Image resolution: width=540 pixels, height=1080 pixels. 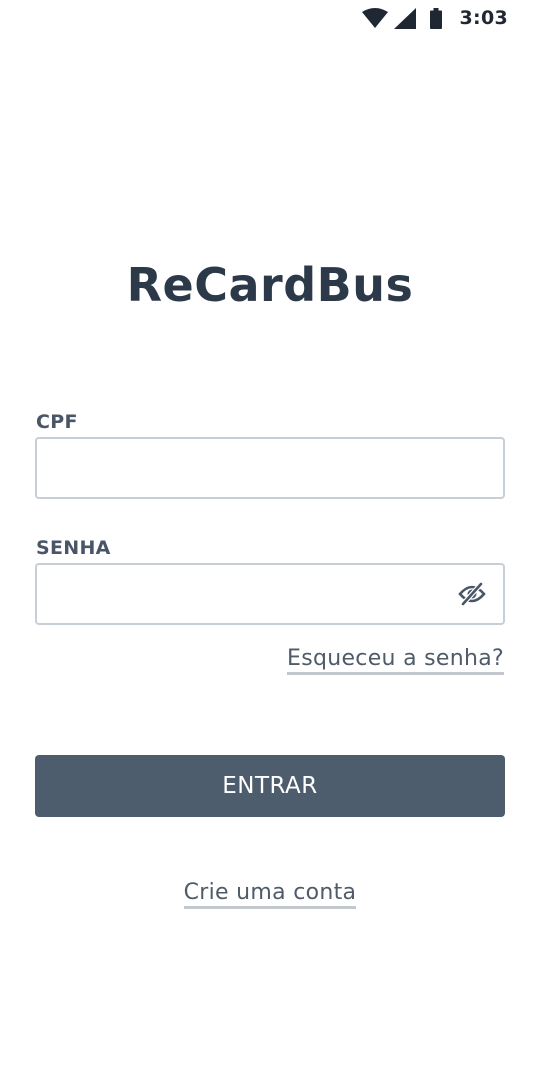 I want to click on cell-signal-icon, so click(x=404, y=18).